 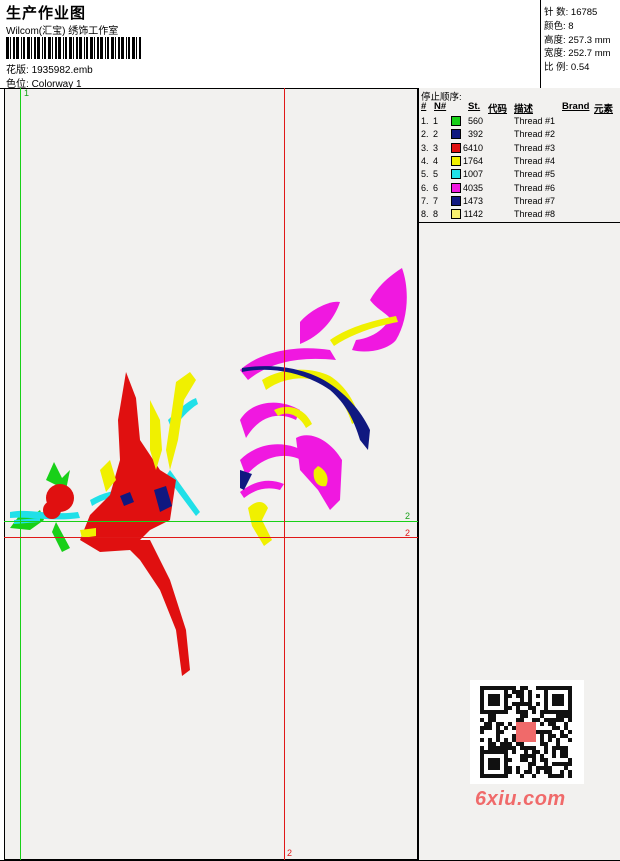 What do you see at coordinates (535, 174) in the screenshot?
I see `thread-description: Thread #5` at bounding box center [535, 174].